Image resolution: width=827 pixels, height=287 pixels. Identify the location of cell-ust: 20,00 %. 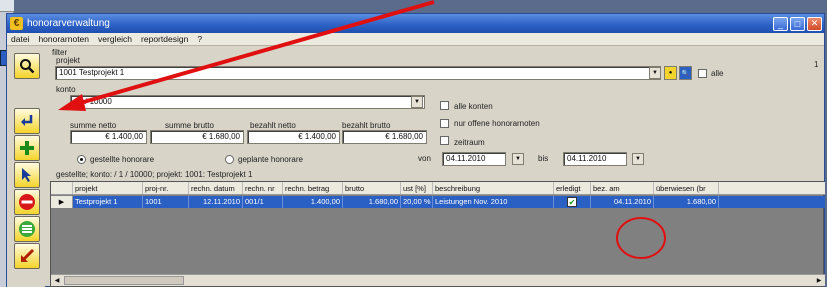
(417, 202).